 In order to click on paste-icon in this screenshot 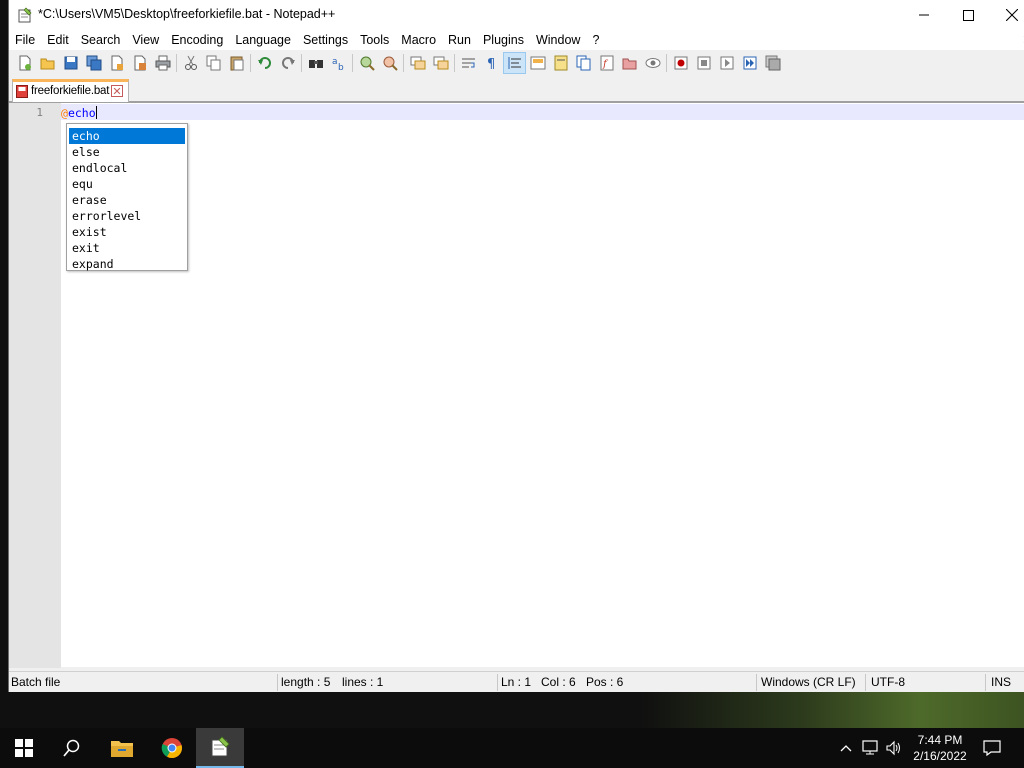, I will do `click(236, 63)`.